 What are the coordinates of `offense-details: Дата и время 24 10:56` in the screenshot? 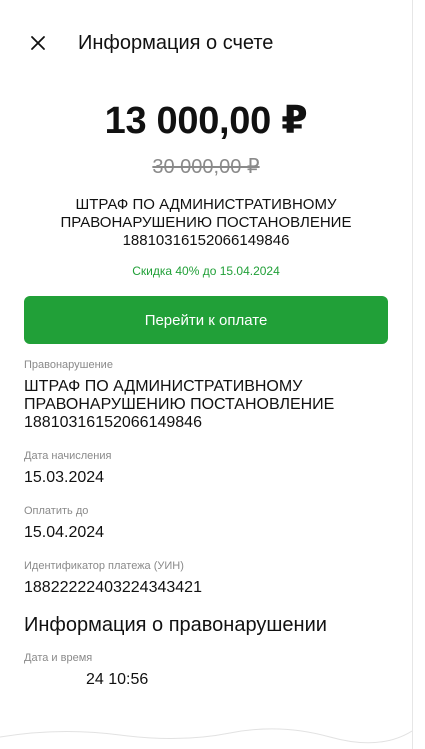 It's located at (206, 670).